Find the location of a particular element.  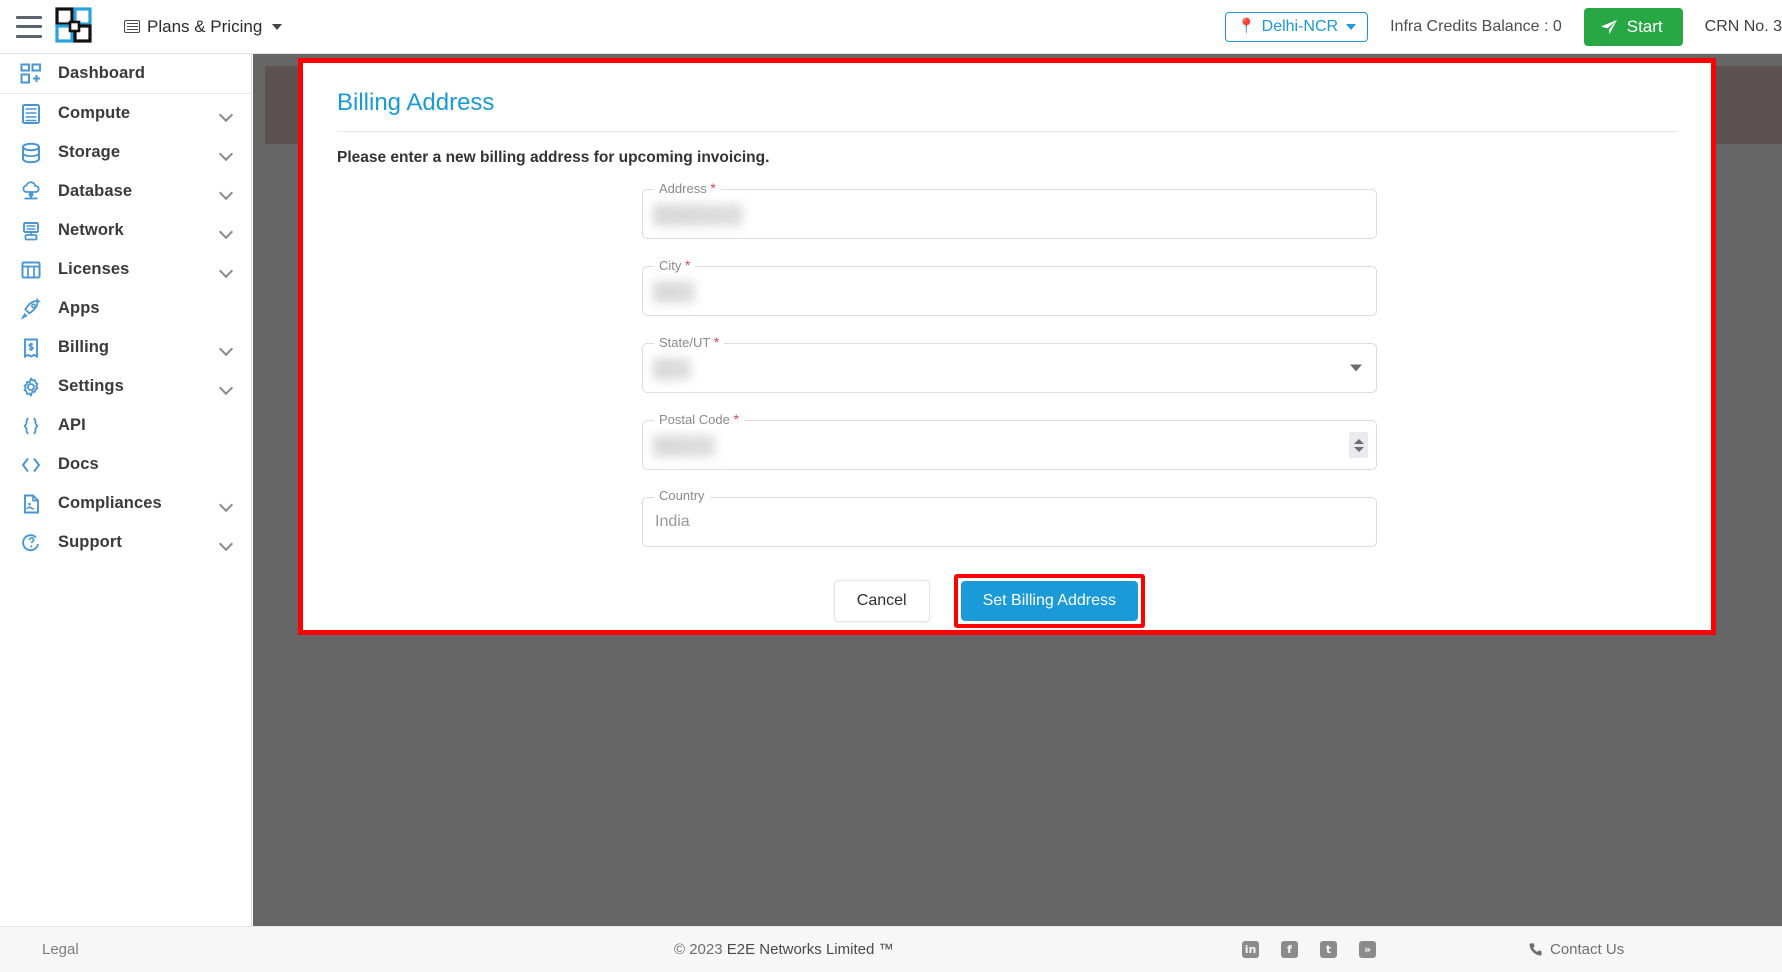

sidebar-item-dashboard: Dashboard is located at coordinates (125, 74).